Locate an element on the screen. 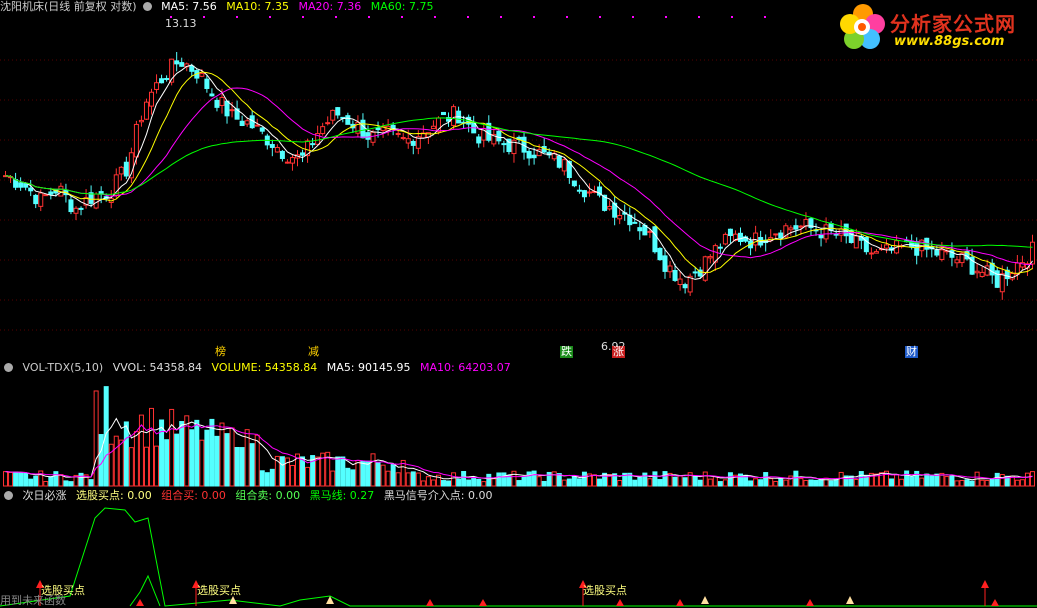  event-tag-cai: 财 is located at coordinates (911, 352).